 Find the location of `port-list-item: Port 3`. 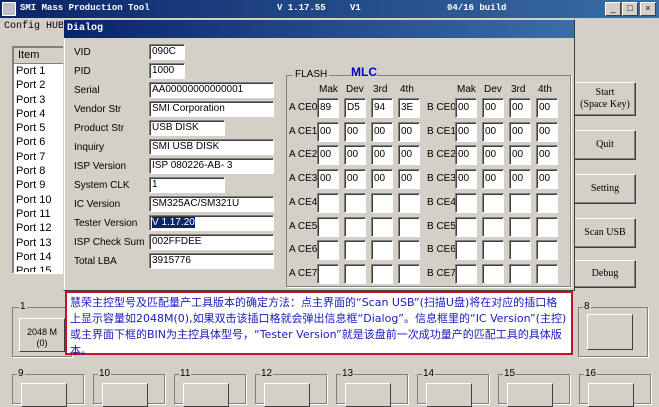

port-list-item: Port 3 is located at coordinates (39, 100).